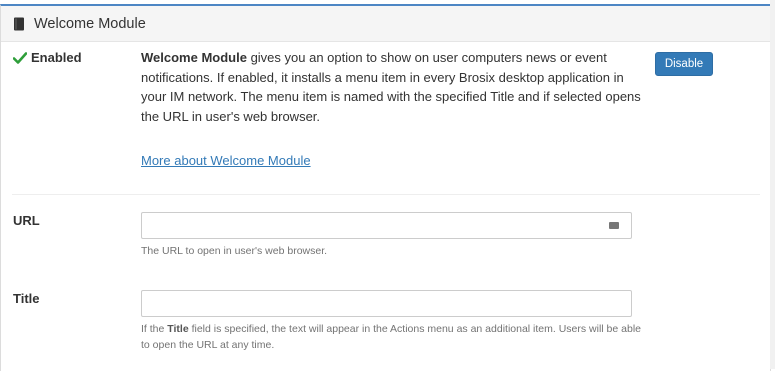 The image size is (775, 371). Describe the element at coordinates (385, 24) in the screenshot. I see `panel-heading: Welcome Module` at that location.